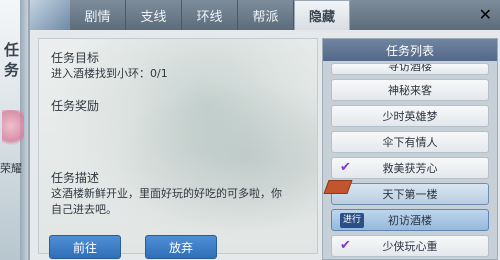  What do you see at coordinates (166, 193) in the screenshot?
I see `description-line-1: 这酒楼新鲜开业，里面好玩的好吃的可多啦，你` at bounding box center [166, 193].